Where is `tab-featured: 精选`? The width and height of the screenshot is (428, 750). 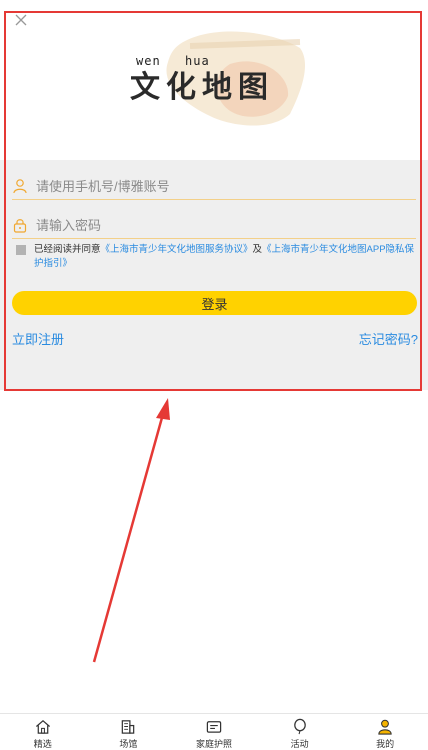 tab-featured: 精选 is located at coordinates (43, 732).